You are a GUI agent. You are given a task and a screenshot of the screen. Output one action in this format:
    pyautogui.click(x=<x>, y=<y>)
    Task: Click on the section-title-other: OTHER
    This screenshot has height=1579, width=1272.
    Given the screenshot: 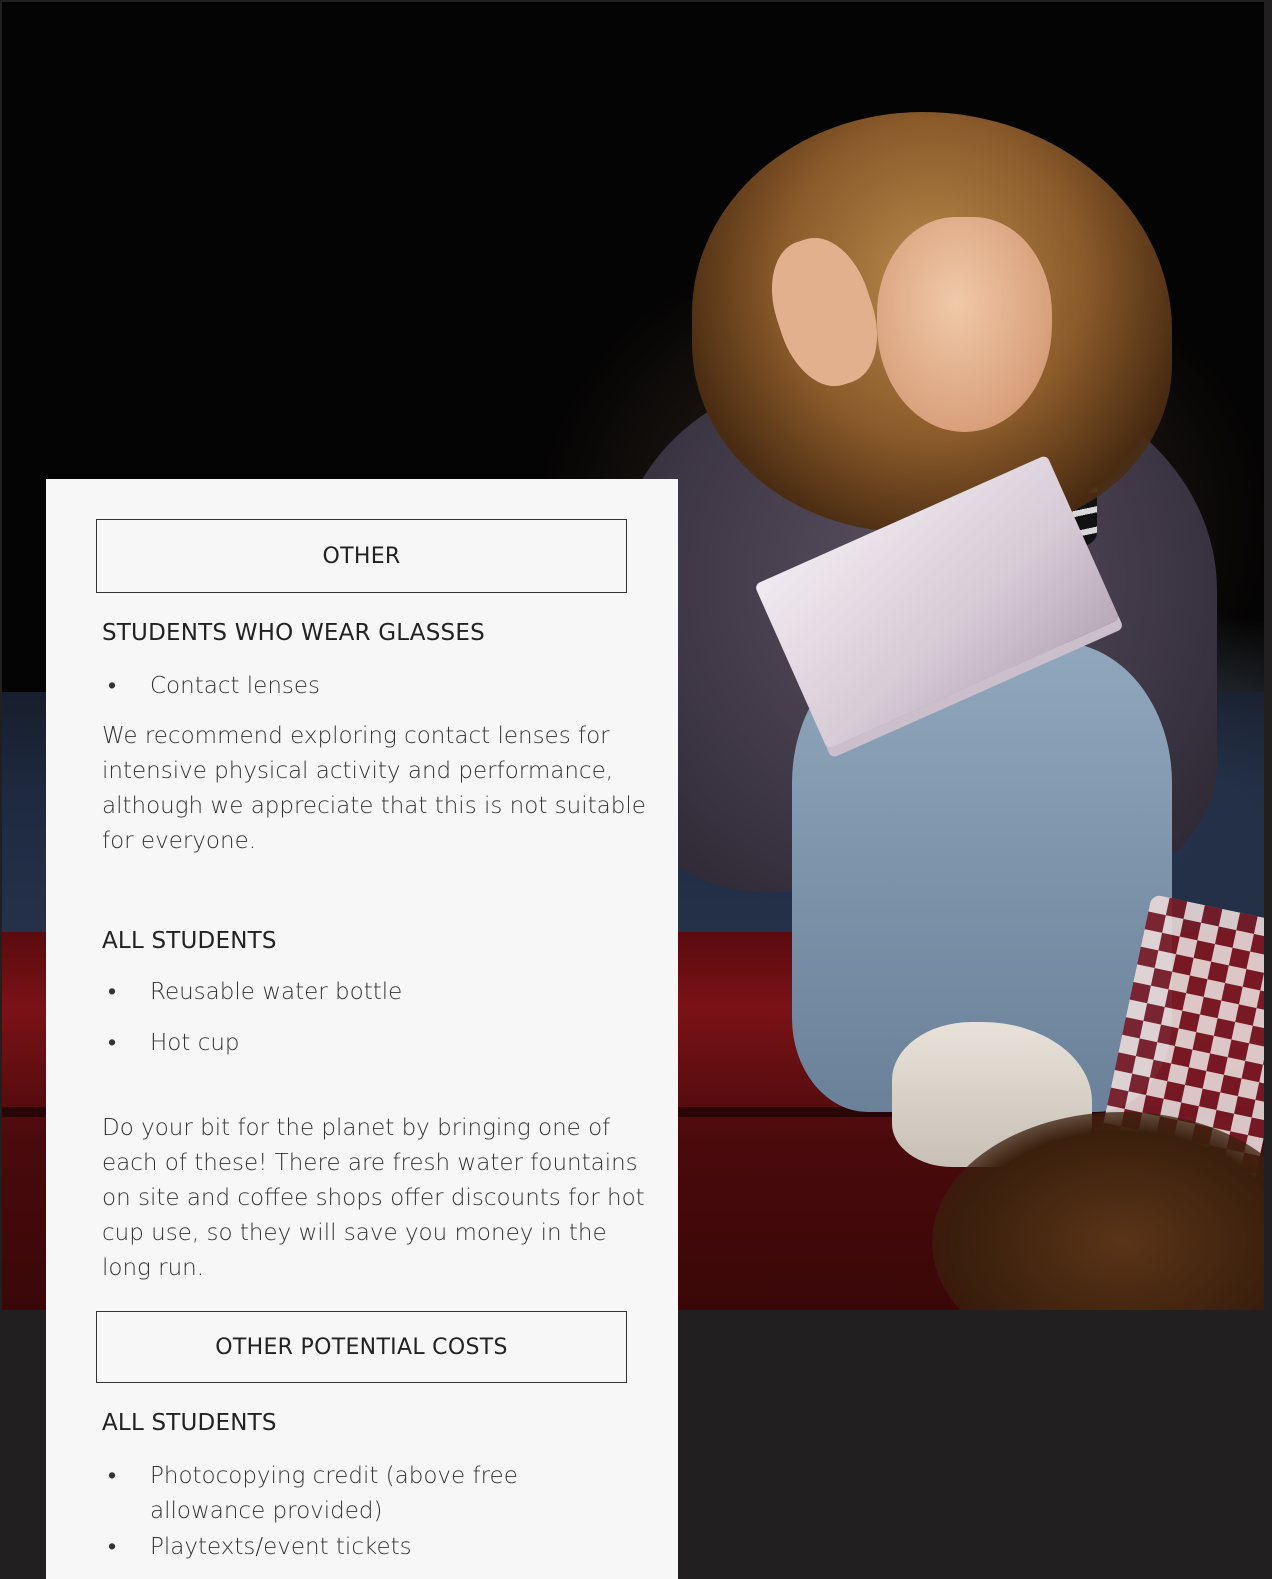 What is the action you would take?
    pyautogui.click(x=361, y=556)
    